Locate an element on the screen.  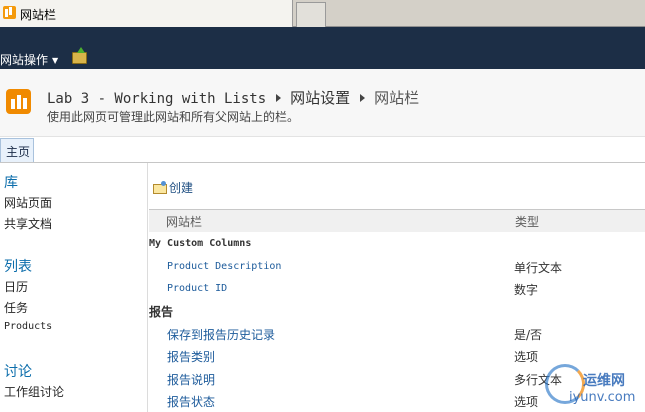
new-item-icon is located at coordinates (160, 187).